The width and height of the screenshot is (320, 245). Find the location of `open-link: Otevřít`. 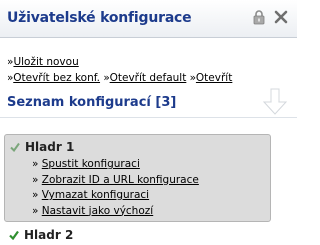

open-link: Otevřít is located at coordinates (214, 78).